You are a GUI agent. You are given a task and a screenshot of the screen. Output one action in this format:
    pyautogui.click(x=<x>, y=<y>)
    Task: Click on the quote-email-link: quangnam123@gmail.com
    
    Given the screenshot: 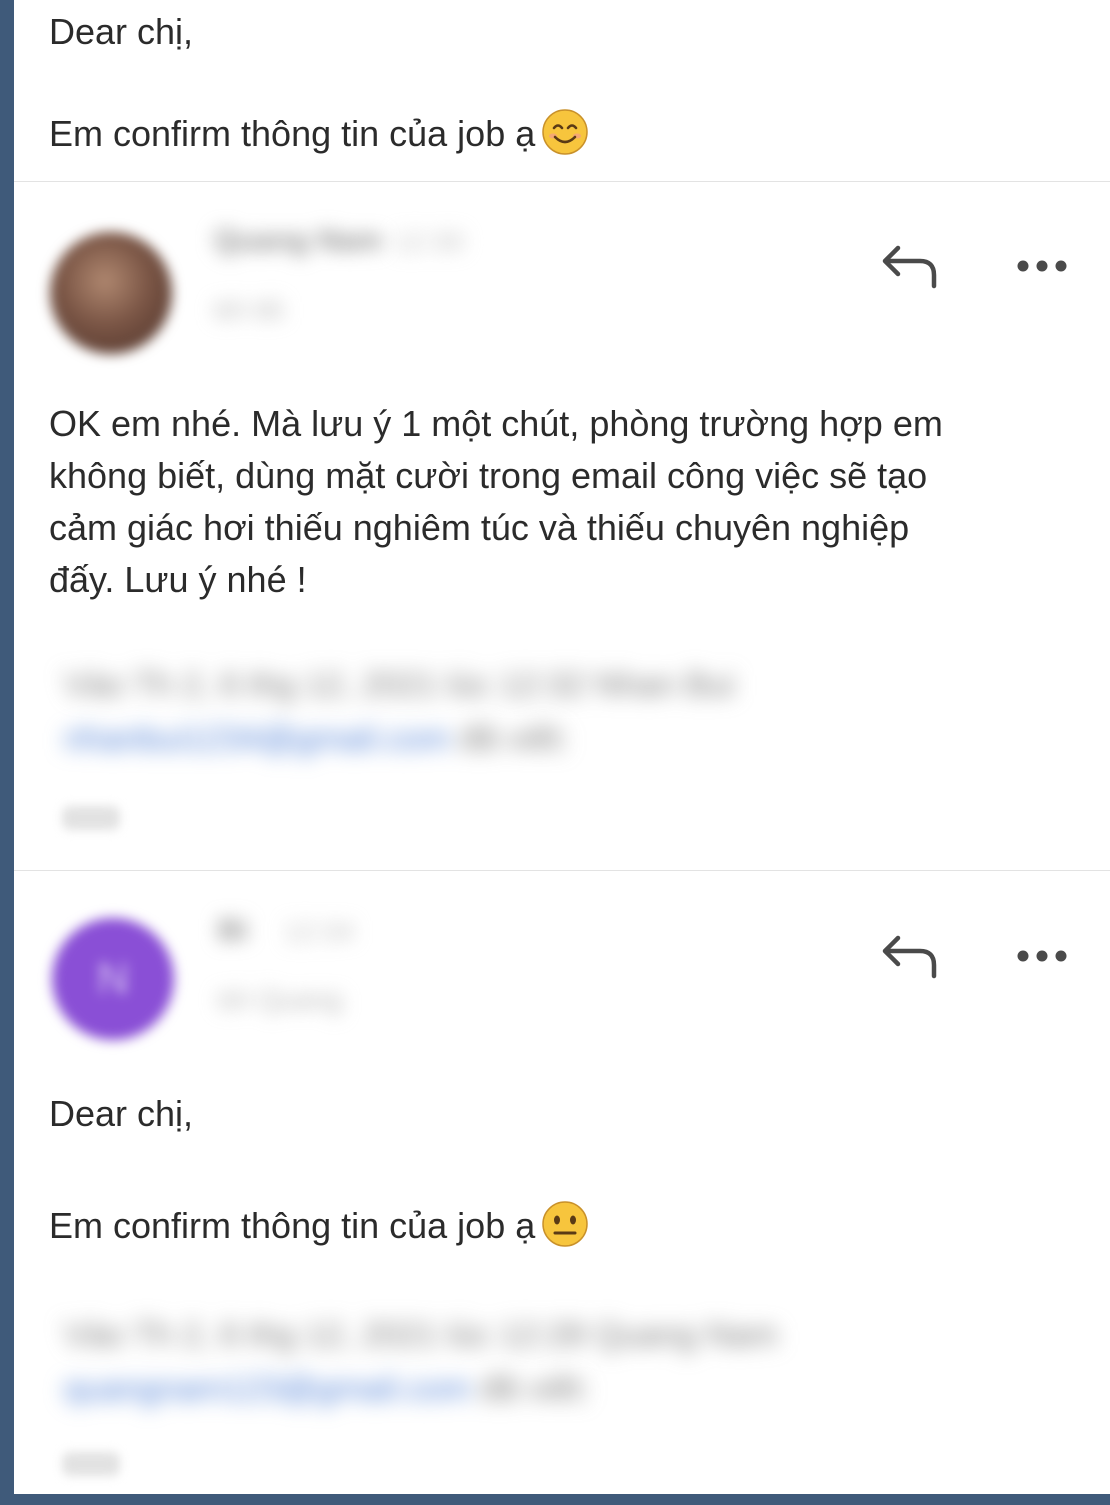 What is the action you would take?
    pyautogui.click(x=267, y=1389)
    